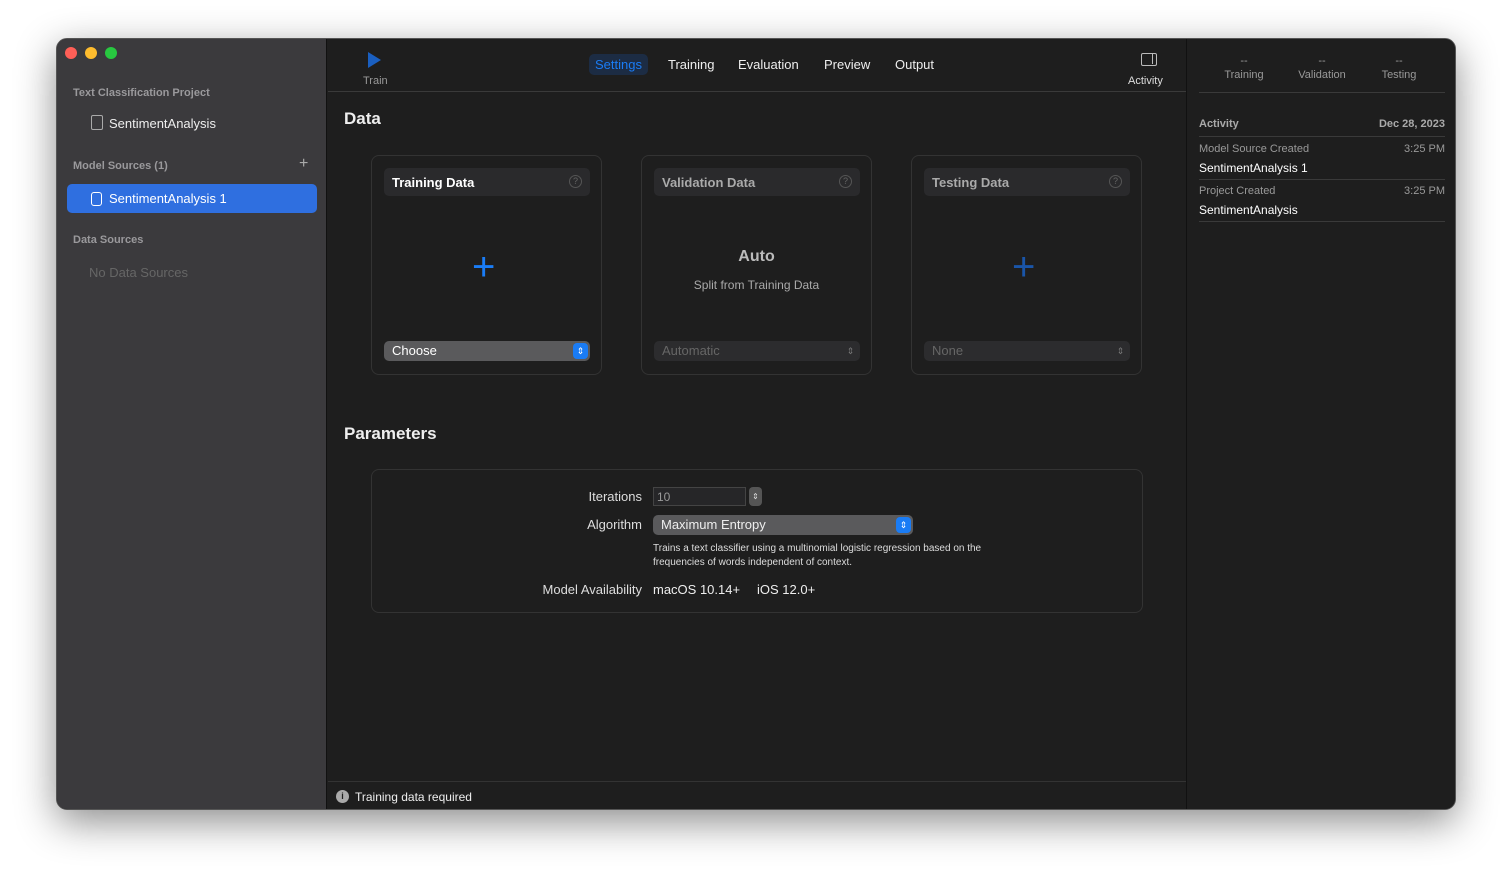  What do you see at coordinates (1145, 81) in the screenshot?
I see `activity-button: Activity` at bounding box center [1145, 81].